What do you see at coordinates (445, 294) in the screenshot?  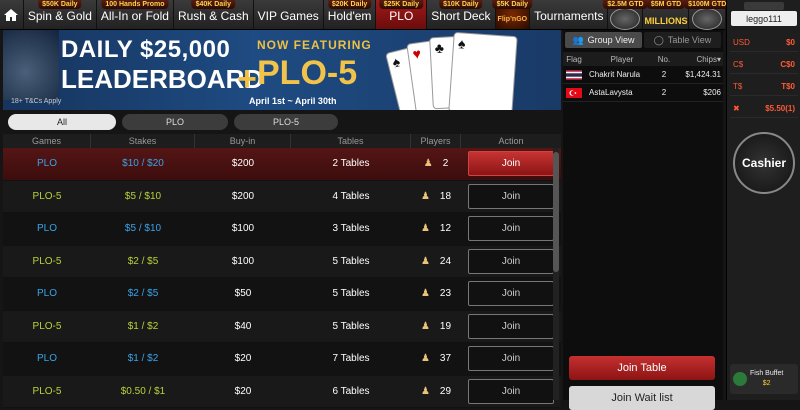 I see `players-count: 23` at bounding box center [445, 294].